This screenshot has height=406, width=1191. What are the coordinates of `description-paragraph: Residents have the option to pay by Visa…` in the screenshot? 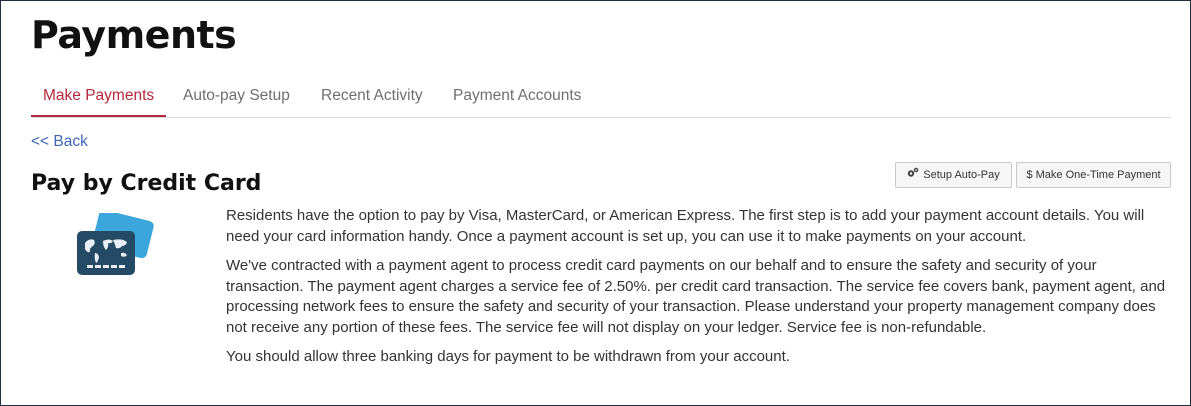 It's located at (685, 226).